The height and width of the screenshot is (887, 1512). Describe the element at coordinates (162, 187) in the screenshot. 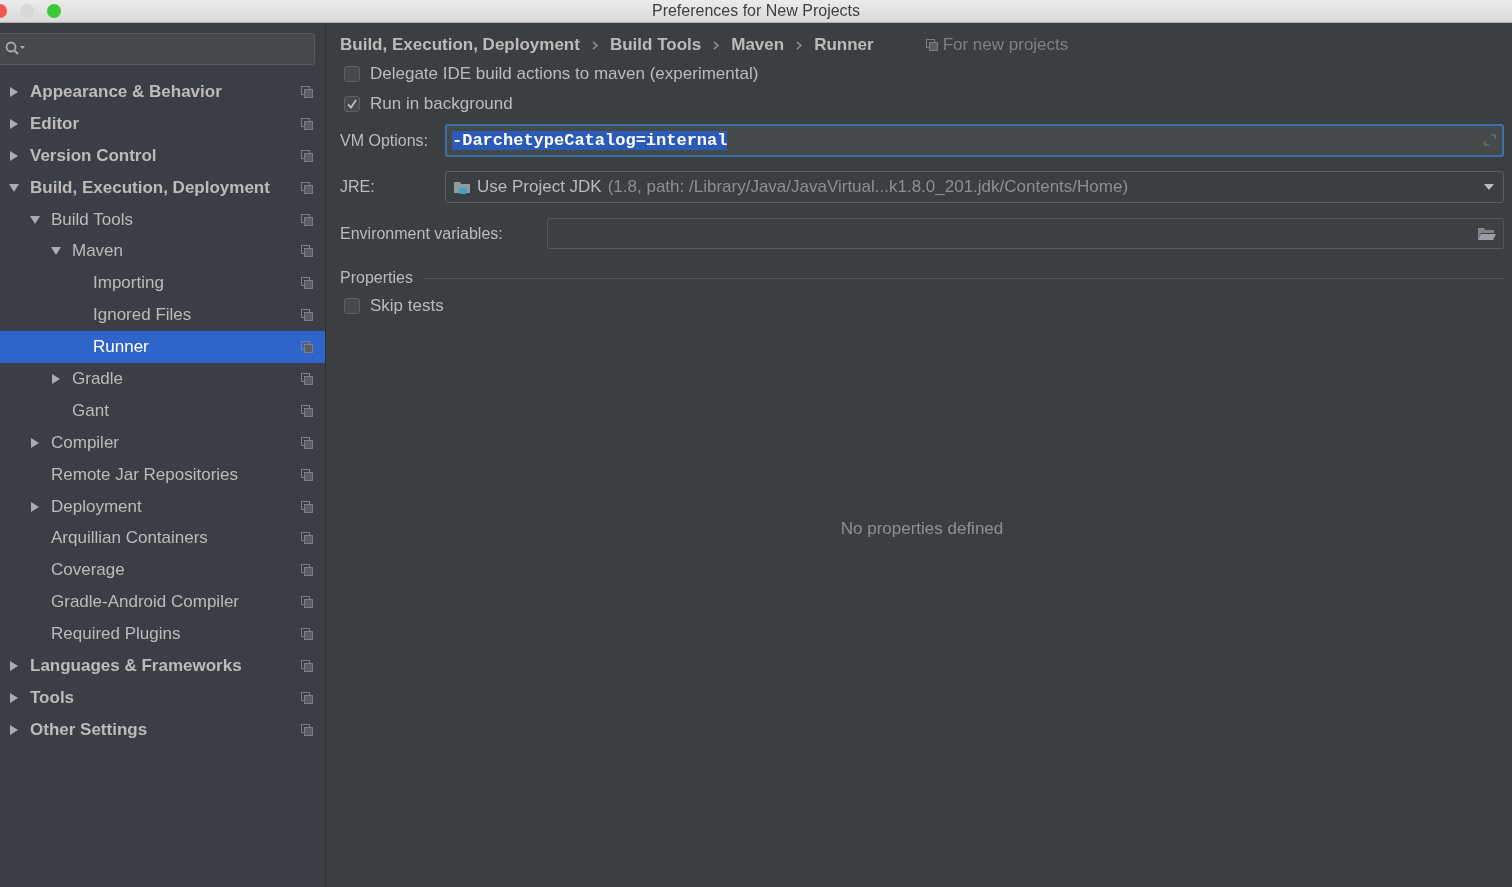

I see `tree-item: Build, Execution, Deployment` at that location.